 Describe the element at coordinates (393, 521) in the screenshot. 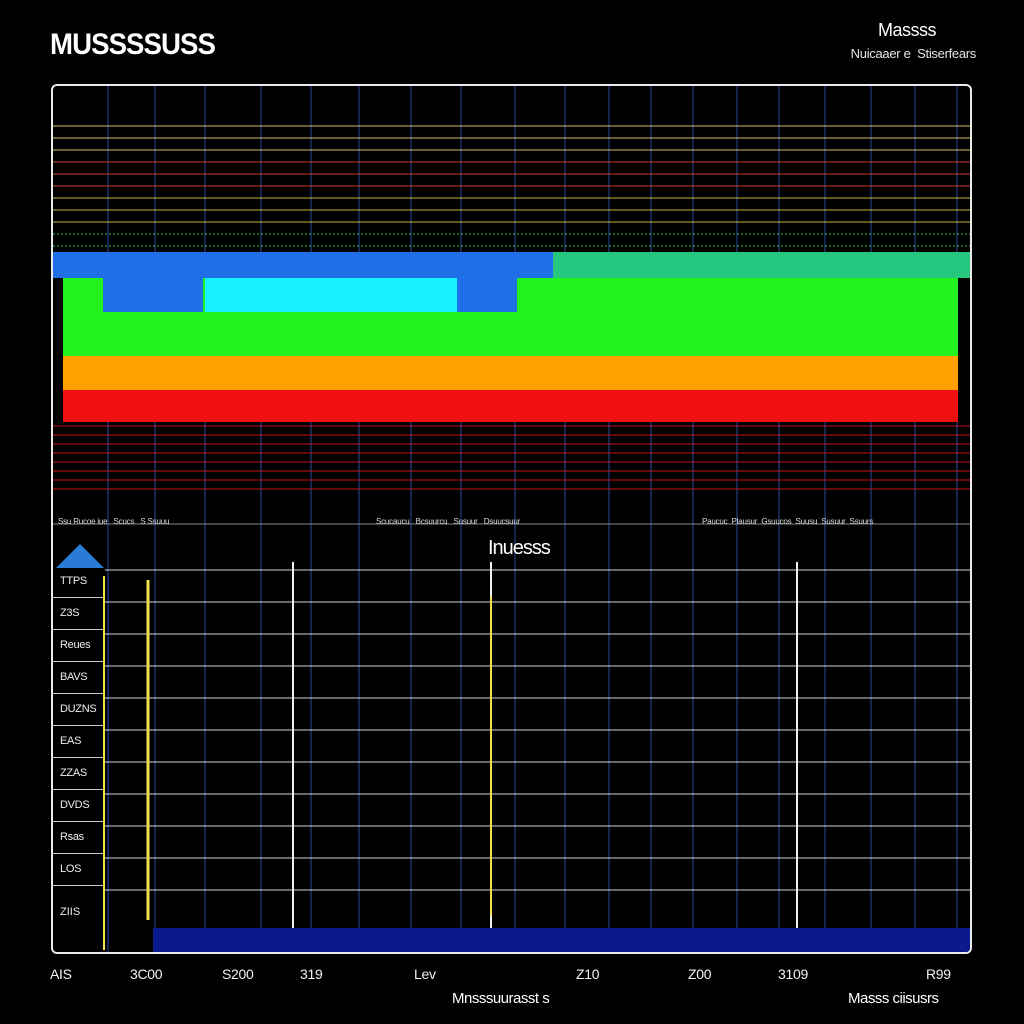

I see `label-row-item: Scucaucu` at that location.